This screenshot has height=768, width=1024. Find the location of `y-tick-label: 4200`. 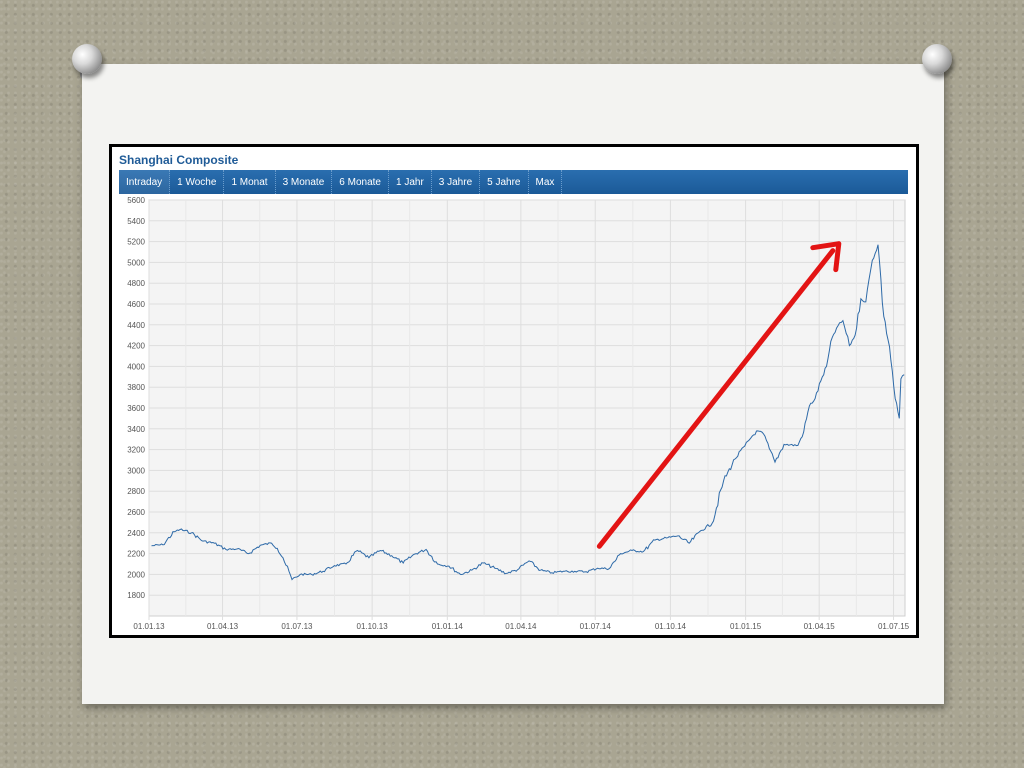

y-tick-label: 4200 is located at coordinates (136, 346).